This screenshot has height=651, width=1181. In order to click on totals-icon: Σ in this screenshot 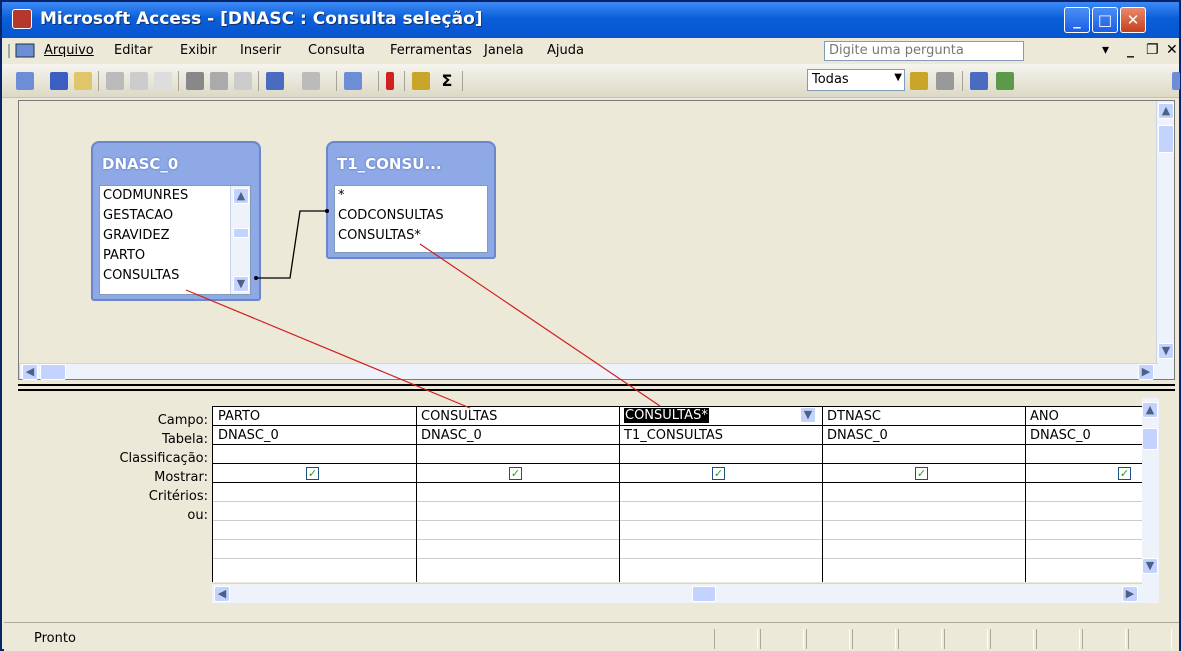, I will do `click(447, 81)`.